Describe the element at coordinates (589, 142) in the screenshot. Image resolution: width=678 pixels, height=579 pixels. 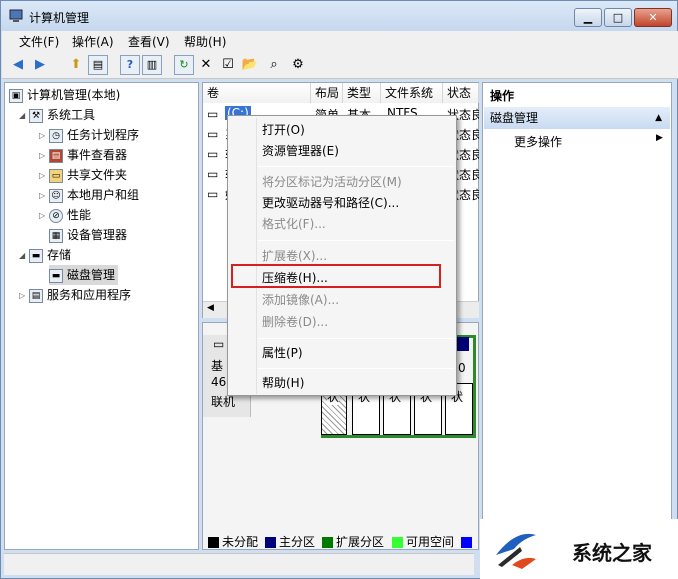
I see `more-actions-item: 更多操作 ▶` at that location.